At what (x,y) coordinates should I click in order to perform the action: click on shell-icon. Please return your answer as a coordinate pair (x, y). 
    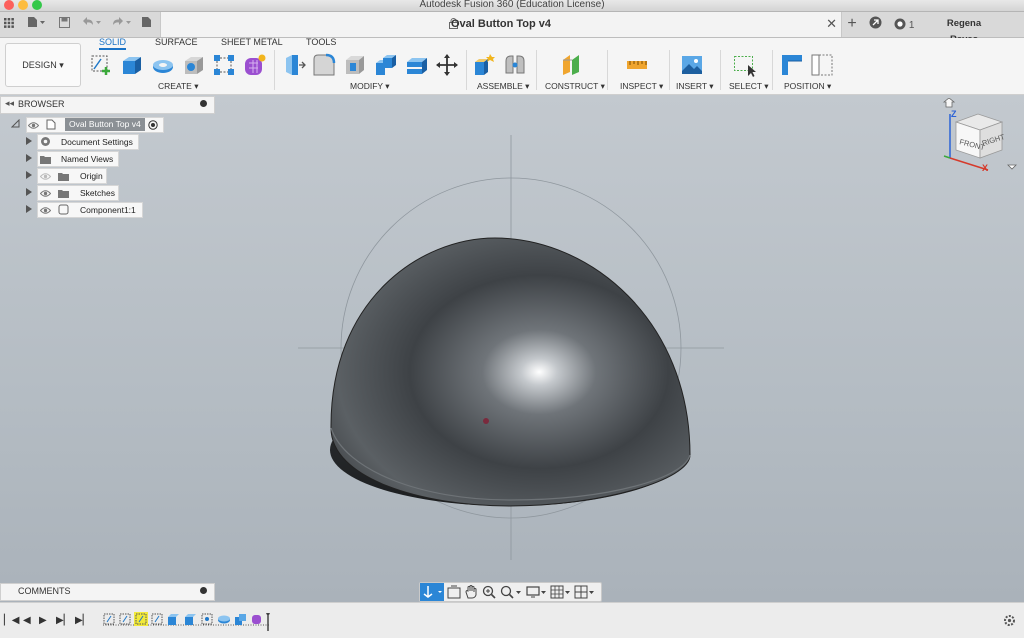
    Looking at the image, I should click on (355, 65).